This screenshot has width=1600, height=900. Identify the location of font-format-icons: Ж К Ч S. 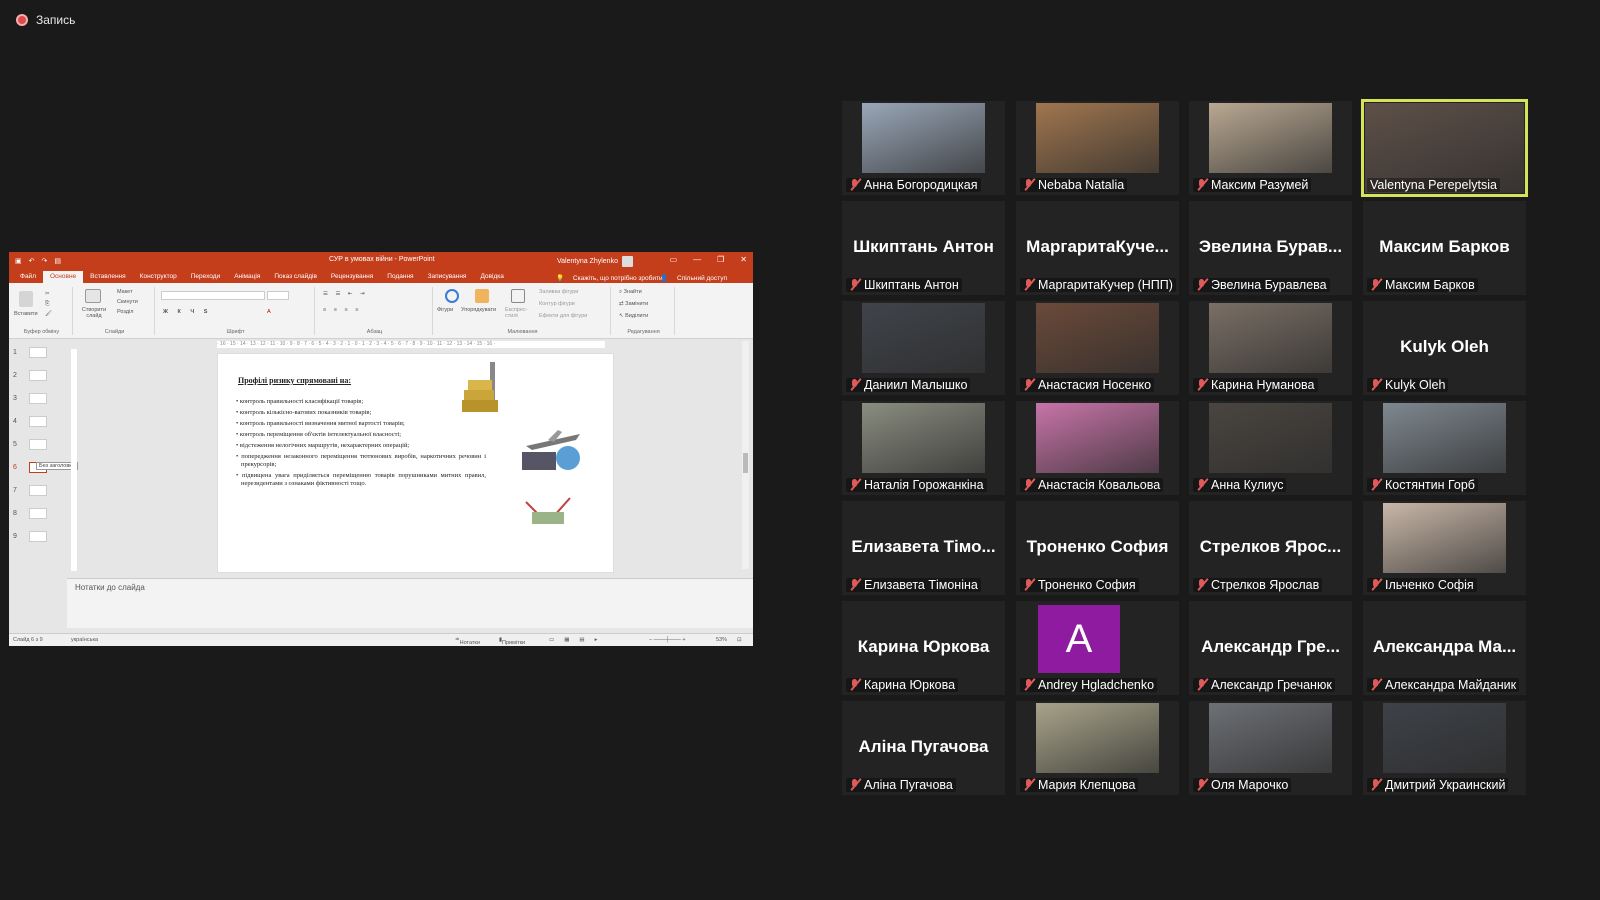
(187, 312).